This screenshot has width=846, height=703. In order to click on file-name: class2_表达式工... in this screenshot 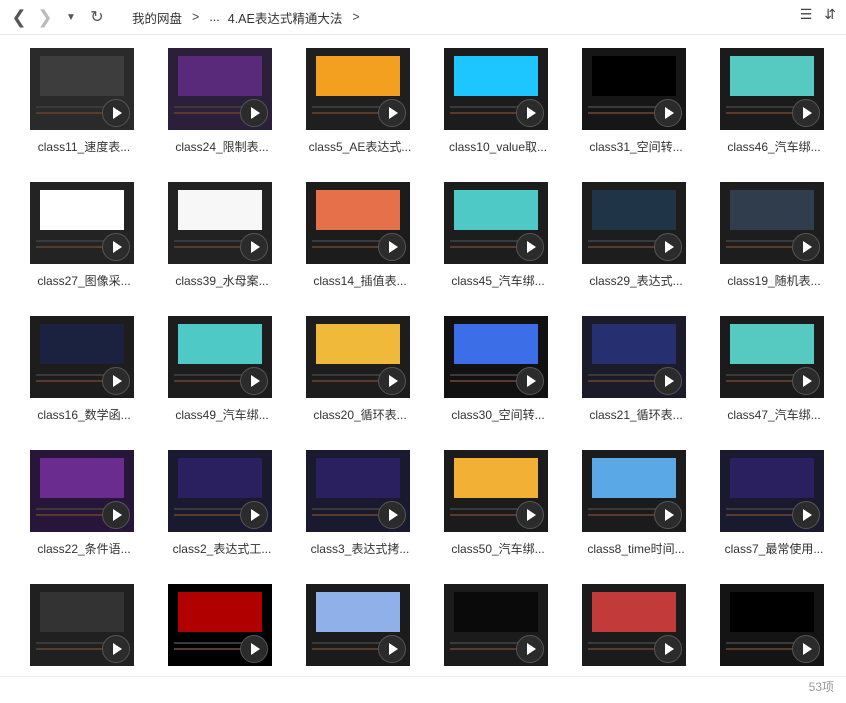, I will do `click(222, 548)`.